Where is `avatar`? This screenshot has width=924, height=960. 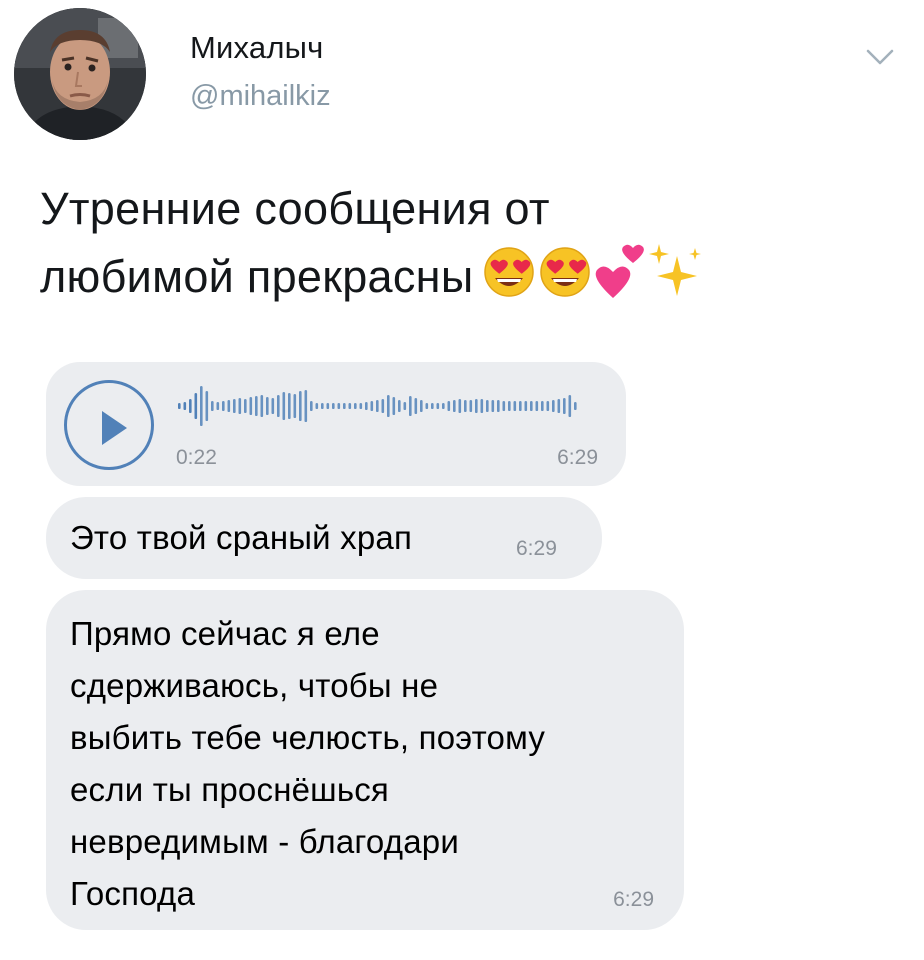
avatar is located at coordinates (80, 74).